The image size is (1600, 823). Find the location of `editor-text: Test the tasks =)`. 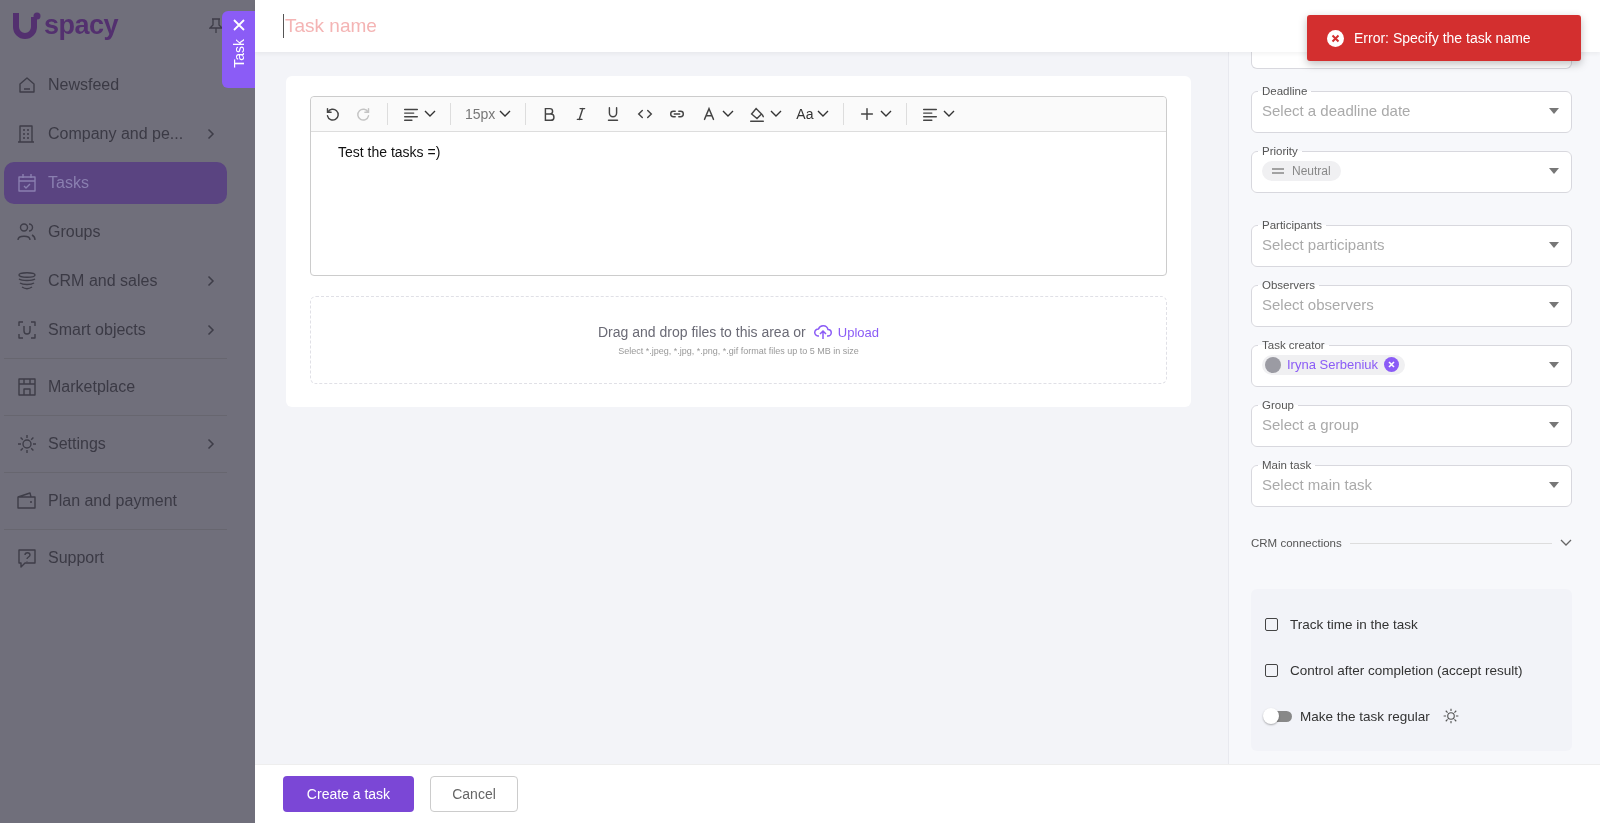

editor-text: Test the tasks =) is located at coordinates (389, 152).